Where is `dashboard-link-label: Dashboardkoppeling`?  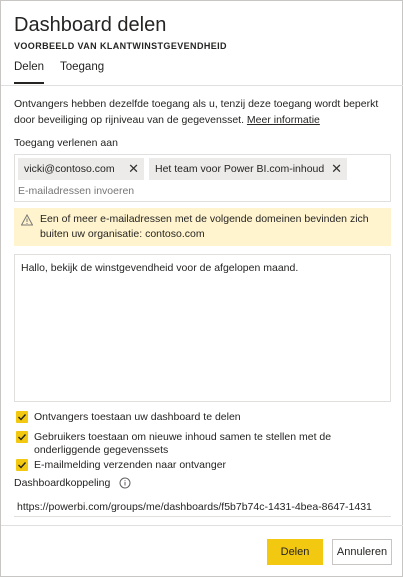 dashboard-link-label: Dashboardkoppeling is located at coordinates (62, 483).